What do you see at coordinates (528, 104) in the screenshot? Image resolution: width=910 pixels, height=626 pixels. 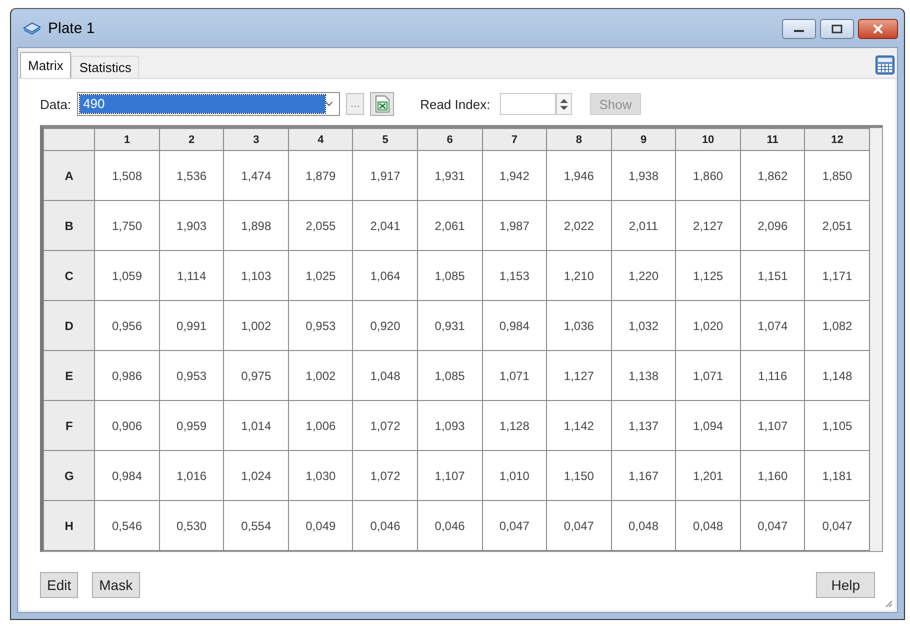 I see `read-index-field` at bounding box center [528, 104].